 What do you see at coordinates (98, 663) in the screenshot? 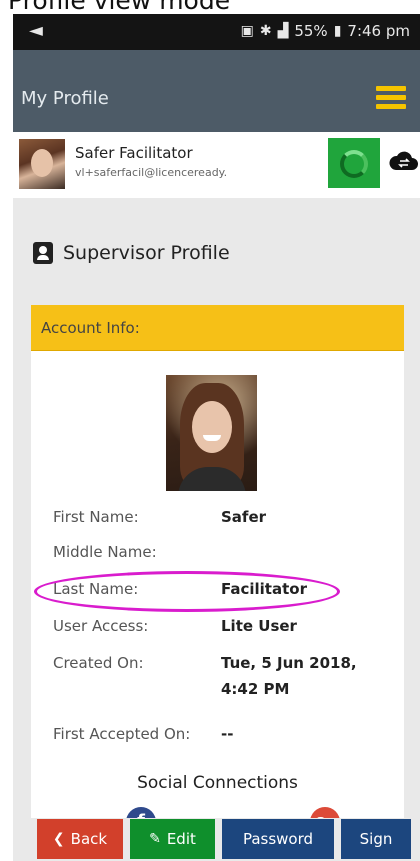
I see `created-on-label: Created On:` at bounding box center [98, 663].